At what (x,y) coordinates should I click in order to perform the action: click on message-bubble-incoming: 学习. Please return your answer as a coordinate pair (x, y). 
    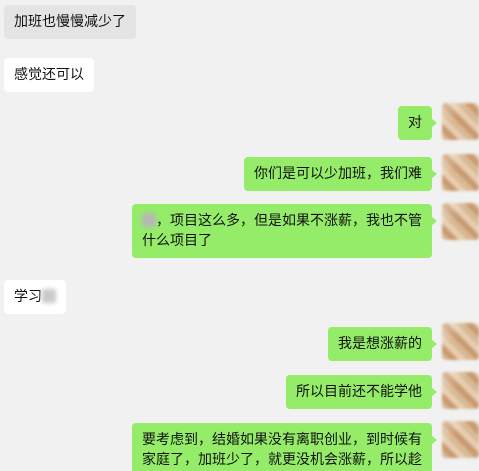
    Looking at the image, I should click on (35, 297).